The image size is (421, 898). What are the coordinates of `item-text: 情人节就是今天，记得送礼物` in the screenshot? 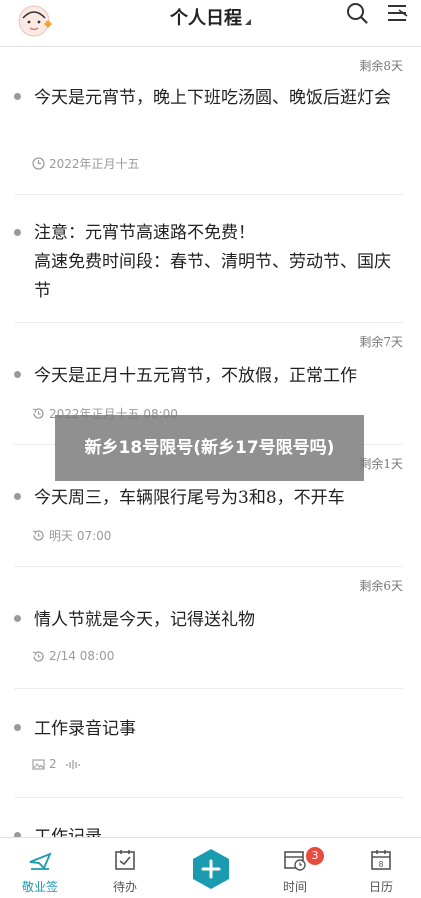 It's located at (144, 620).